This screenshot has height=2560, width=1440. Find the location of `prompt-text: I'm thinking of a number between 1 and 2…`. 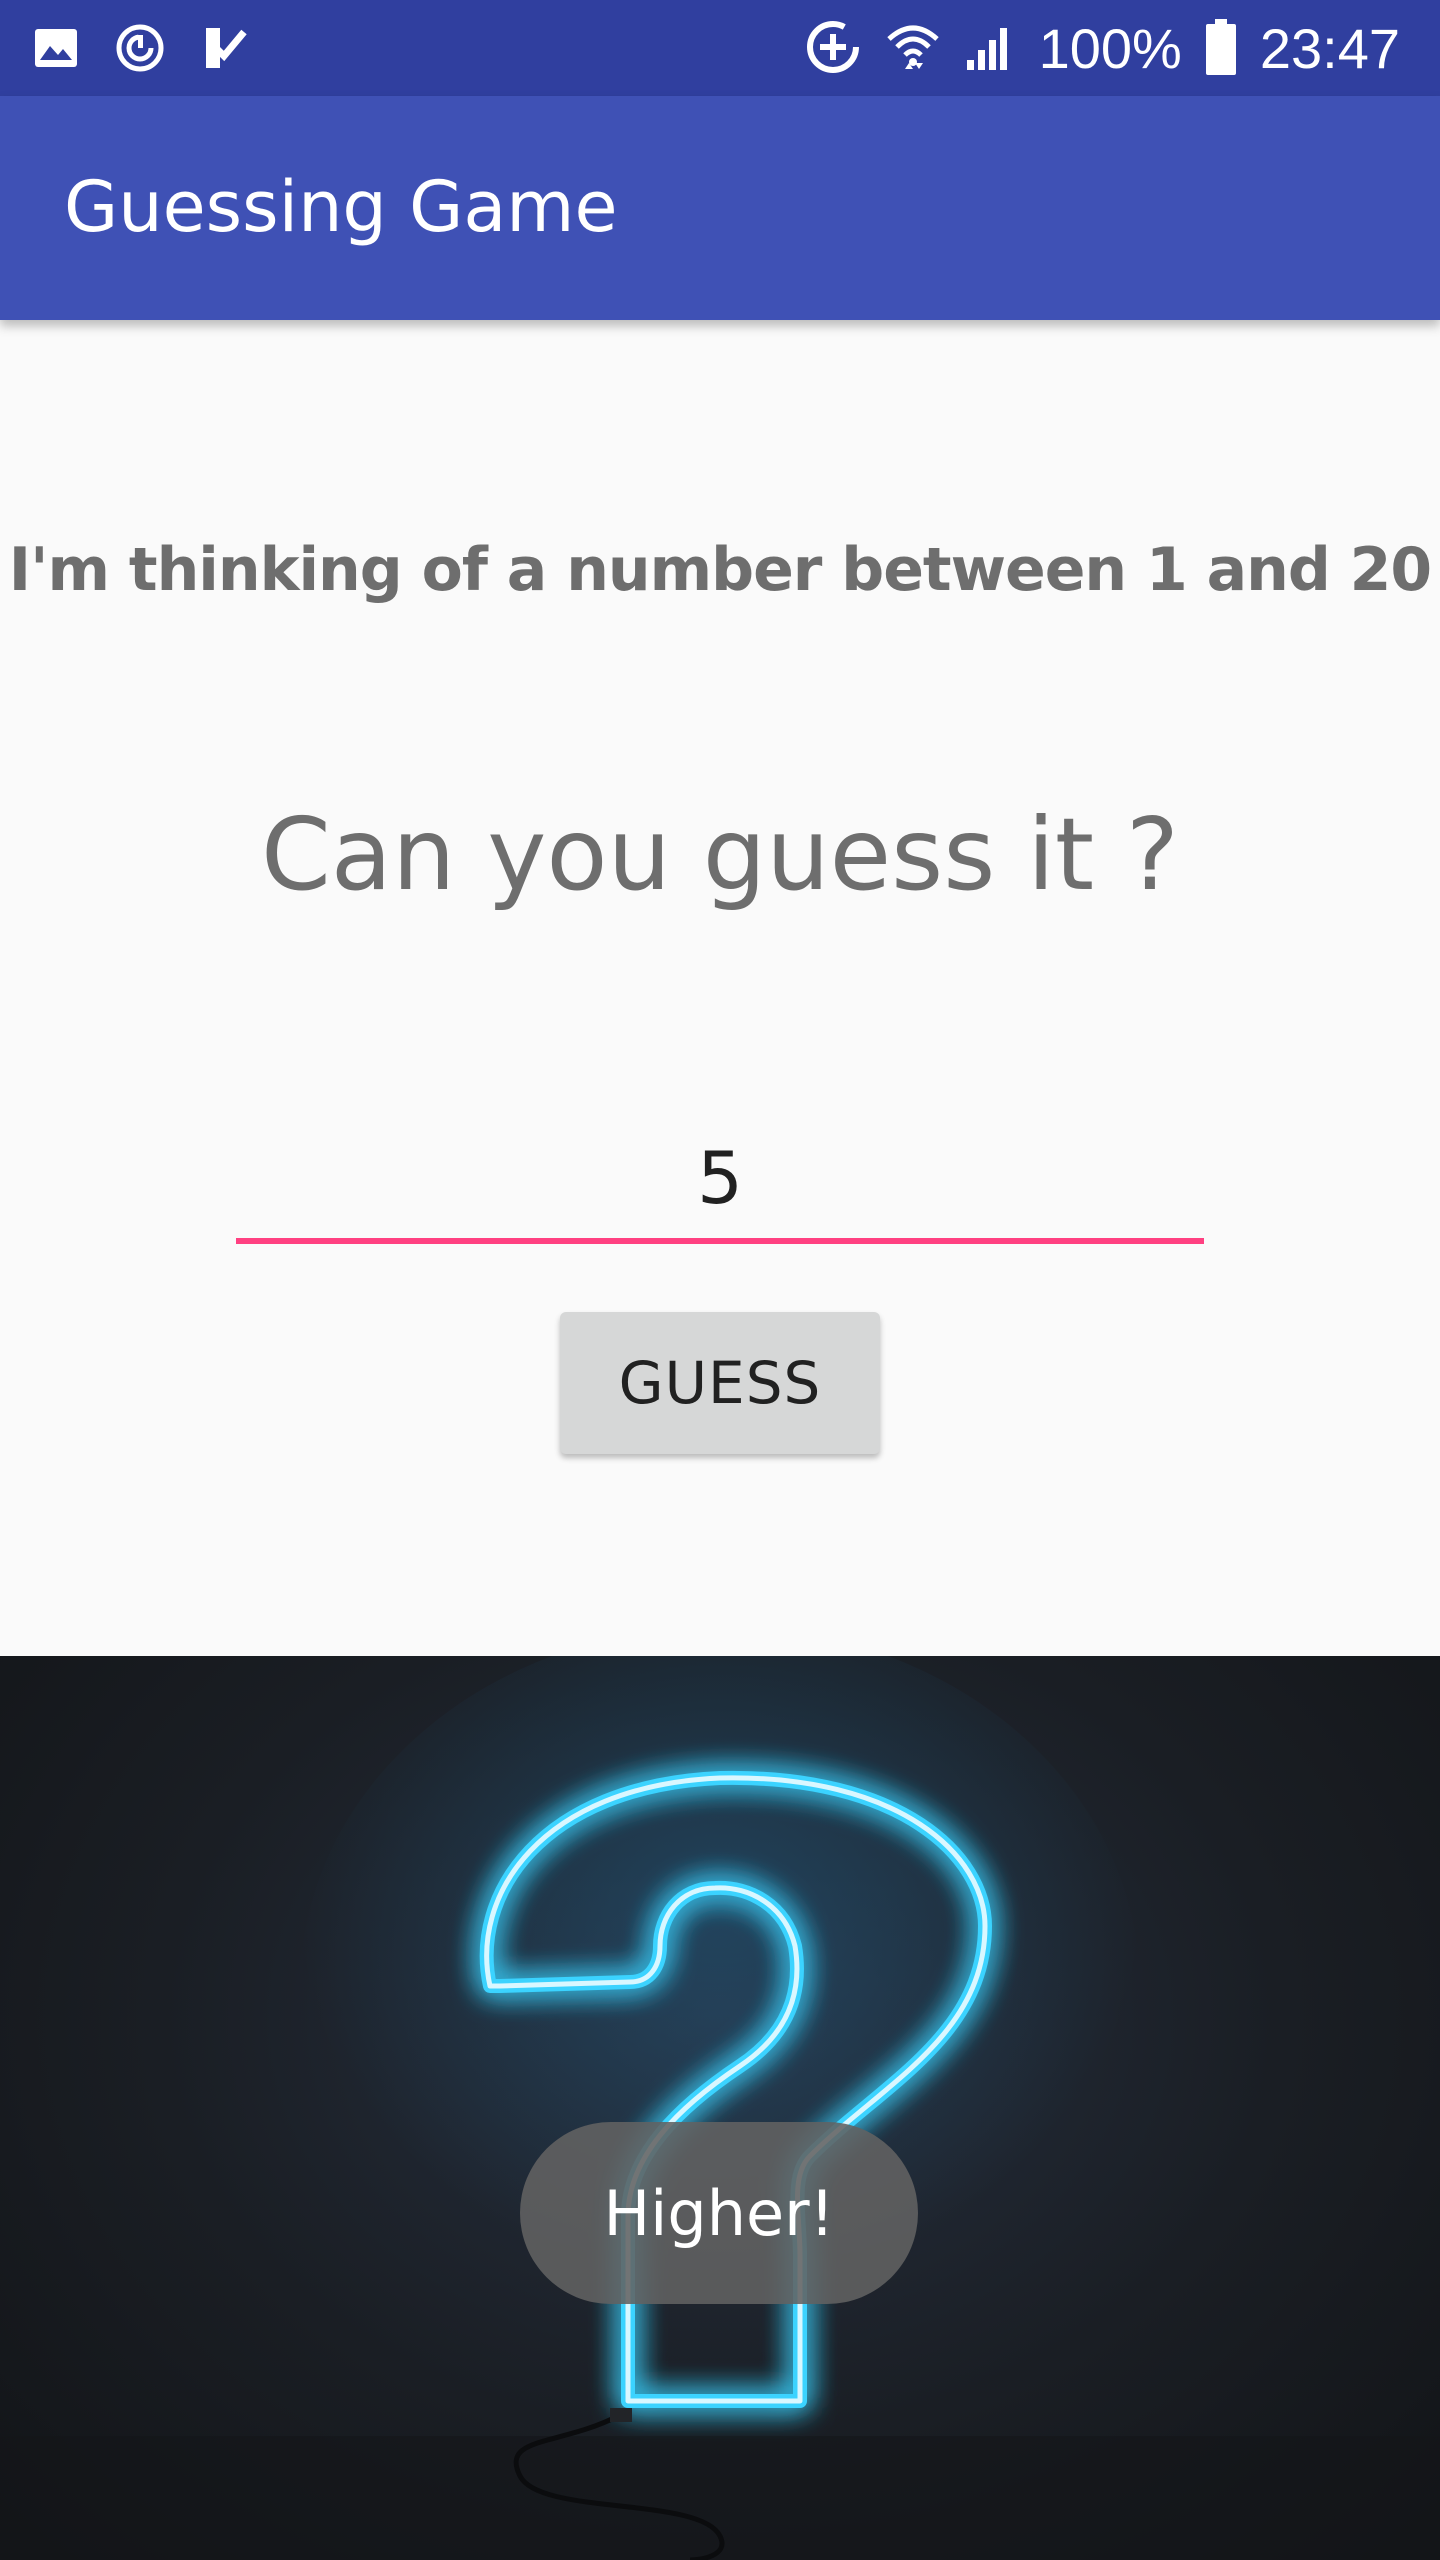

prompt-text: I'm thinking of a number between 1 and 2… is located at coordinates (720, 570).